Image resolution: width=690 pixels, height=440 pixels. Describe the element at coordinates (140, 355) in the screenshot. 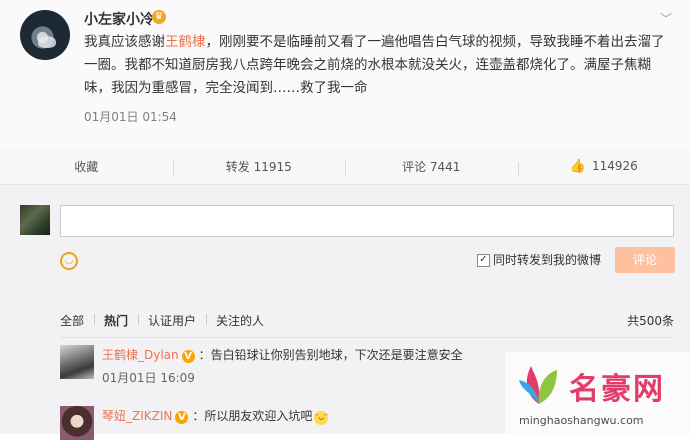

I see `commenter-name: 王鹤棣_Dylan` at that location.